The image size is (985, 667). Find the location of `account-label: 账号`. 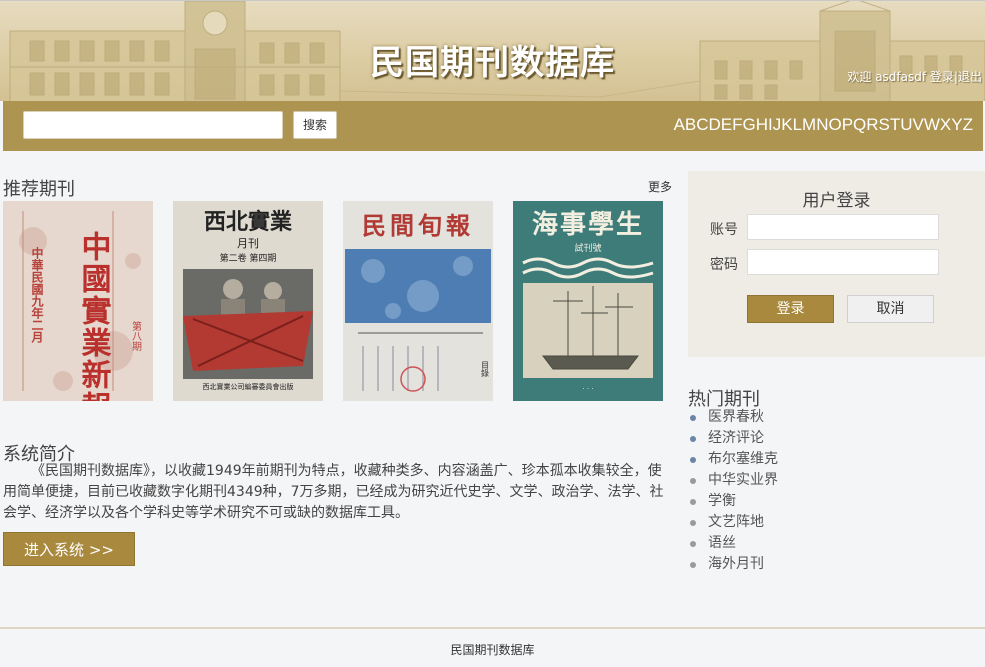

account-label: 账号 is located at coordinates (724, 230).